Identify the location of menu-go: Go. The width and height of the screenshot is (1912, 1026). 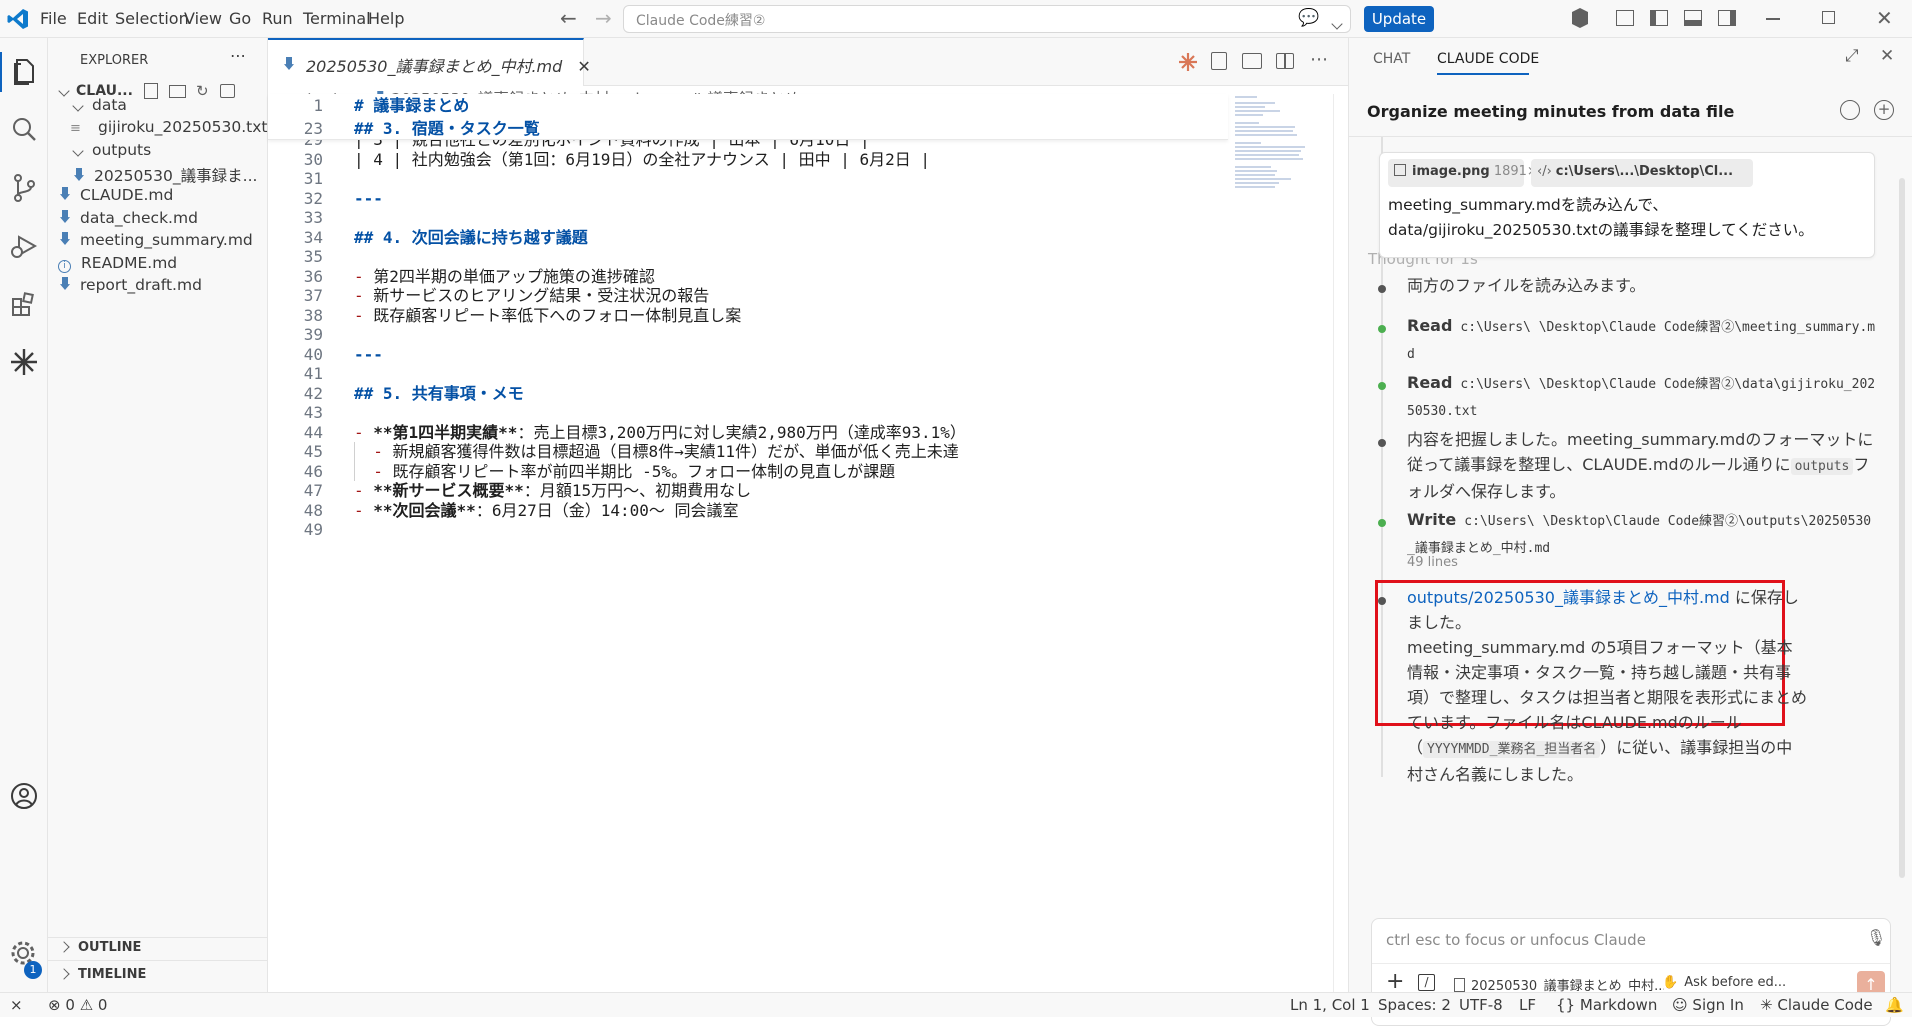
(240, 18).